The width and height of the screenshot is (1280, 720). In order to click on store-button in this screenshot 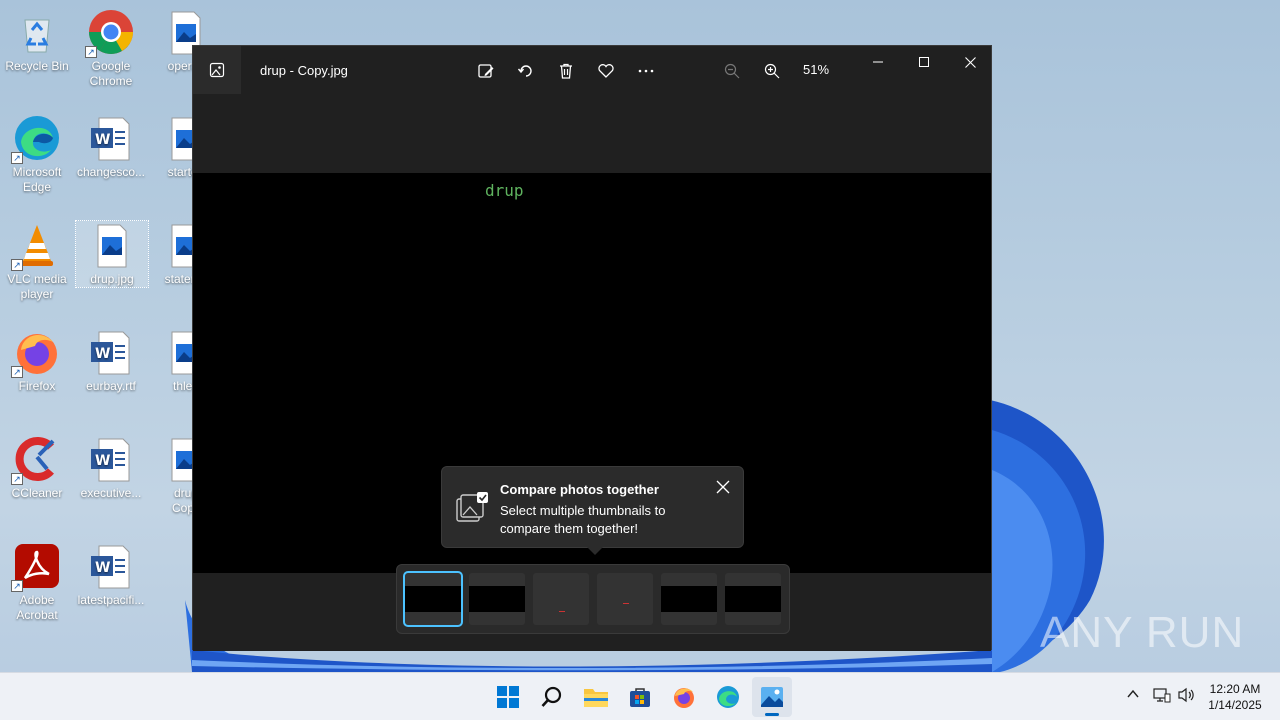, I will do `click(640, 697)`.